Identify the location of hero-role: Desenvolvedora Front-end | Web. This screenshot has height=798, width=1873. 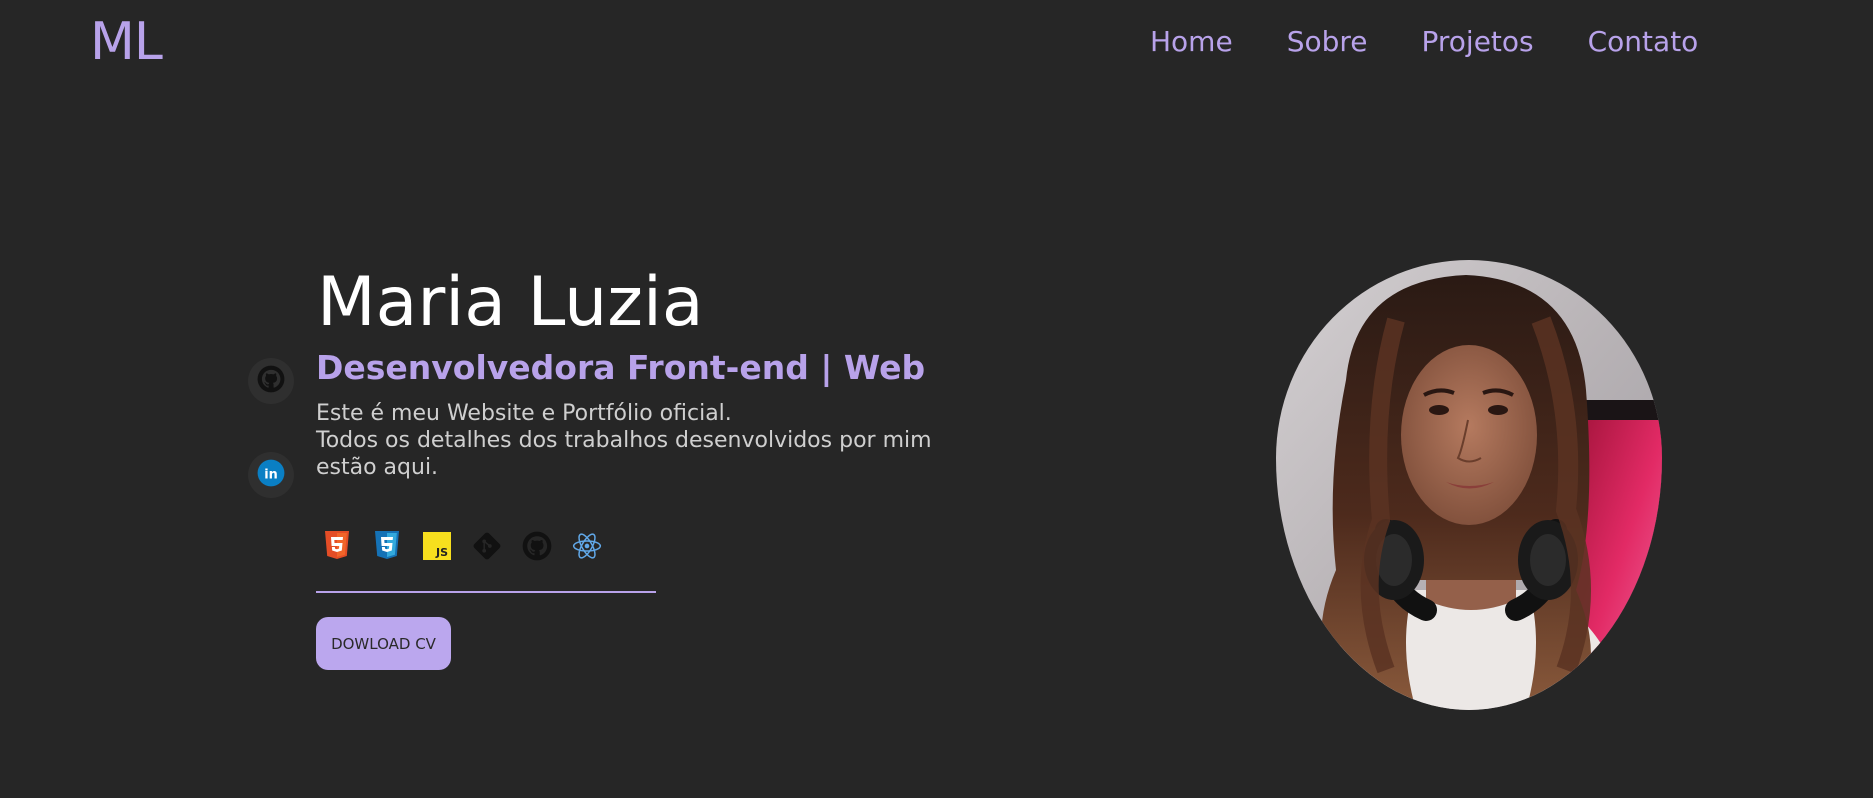
(621, 367).